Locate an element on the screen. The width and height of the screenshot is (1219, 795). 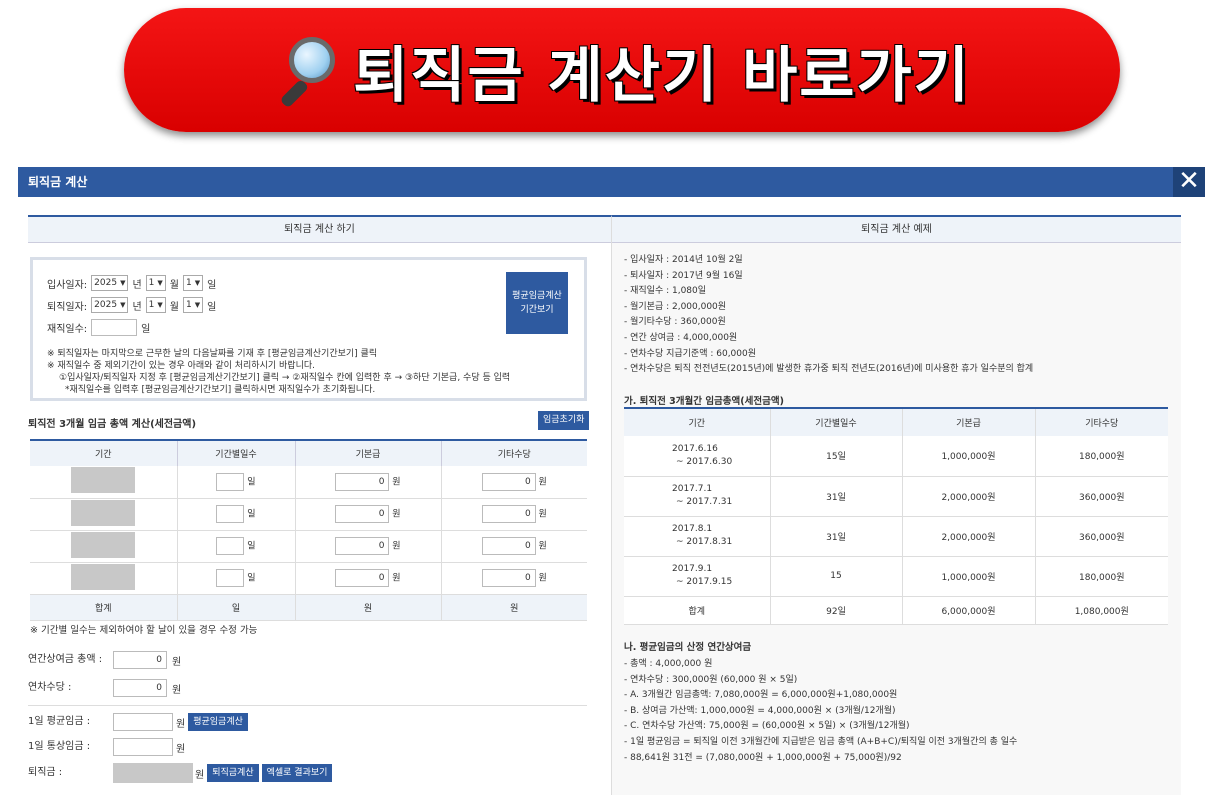
leave-pay-label: 연차수당 : is located at coordinates (50, 687).